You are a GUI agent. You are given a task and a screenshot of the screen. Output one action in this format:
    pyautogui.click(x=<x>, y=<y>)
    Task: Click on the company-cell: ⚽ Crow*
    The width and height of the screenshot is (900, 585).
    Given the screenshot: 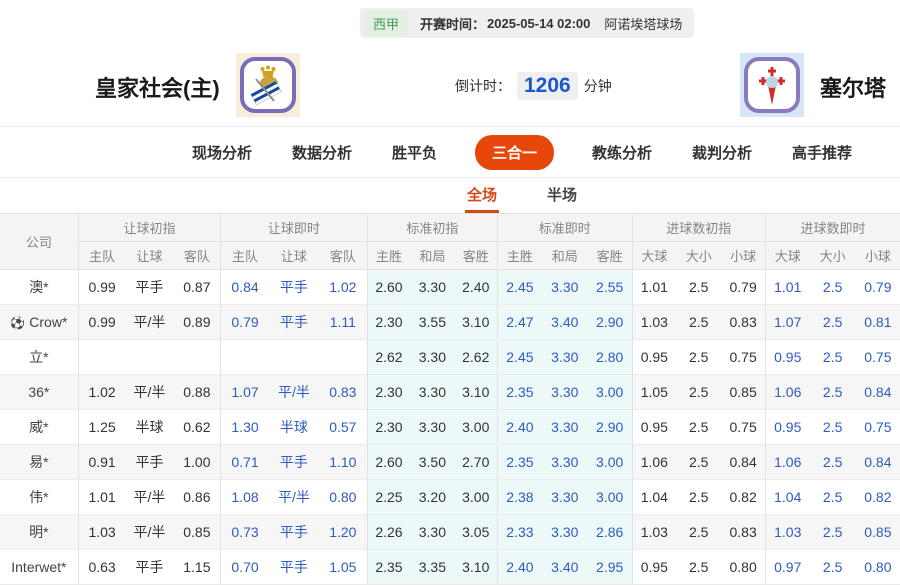 What is the action you would take?
    pyautogui.click(x=39, y=322)
    